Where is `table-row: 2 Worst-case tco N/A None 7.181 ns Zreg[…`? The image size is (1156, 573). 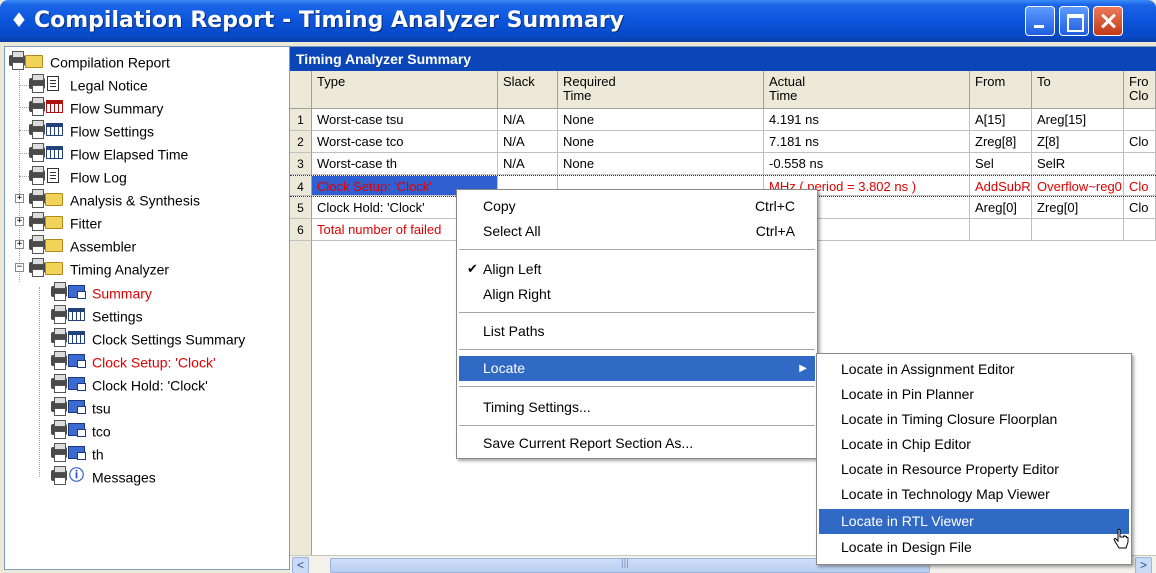 table-row: 2 Worst-case tco N/A None 7.181 ns Zreg[… is located at coordinates (723, 142).